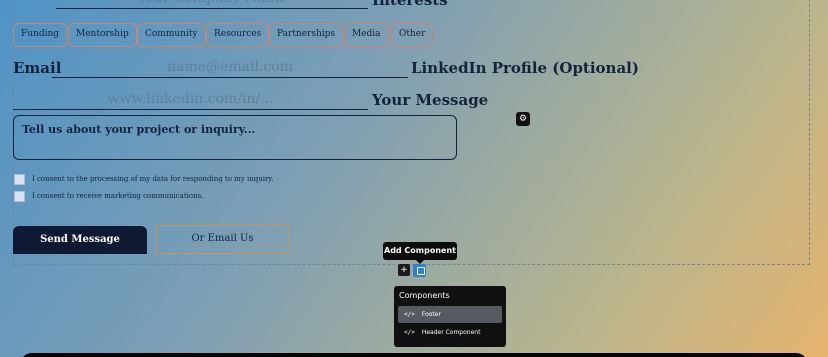  Describe the element at coordinates (424, 295) in the screenshot. I see `popup-title: Components` at that location.